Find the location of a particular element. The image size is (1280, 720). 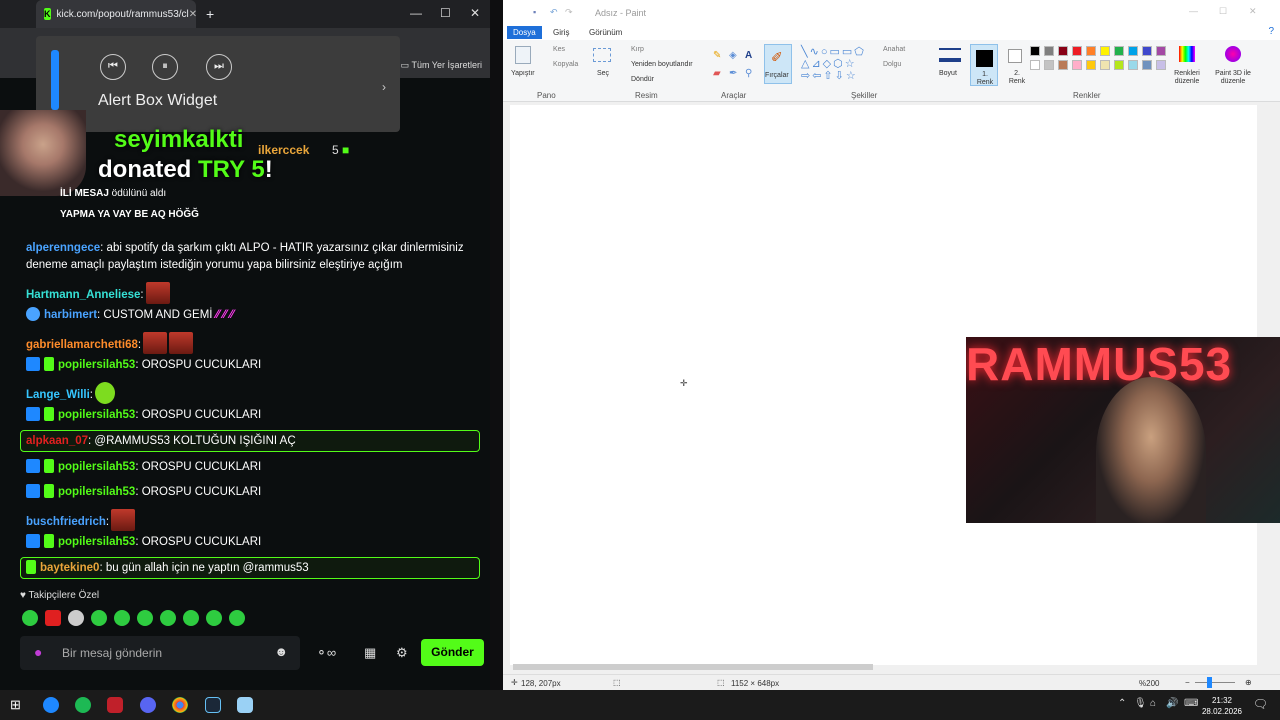

chat-input: ● Bir mesaj gönderin ☻ is located at coordinates (160, 653).